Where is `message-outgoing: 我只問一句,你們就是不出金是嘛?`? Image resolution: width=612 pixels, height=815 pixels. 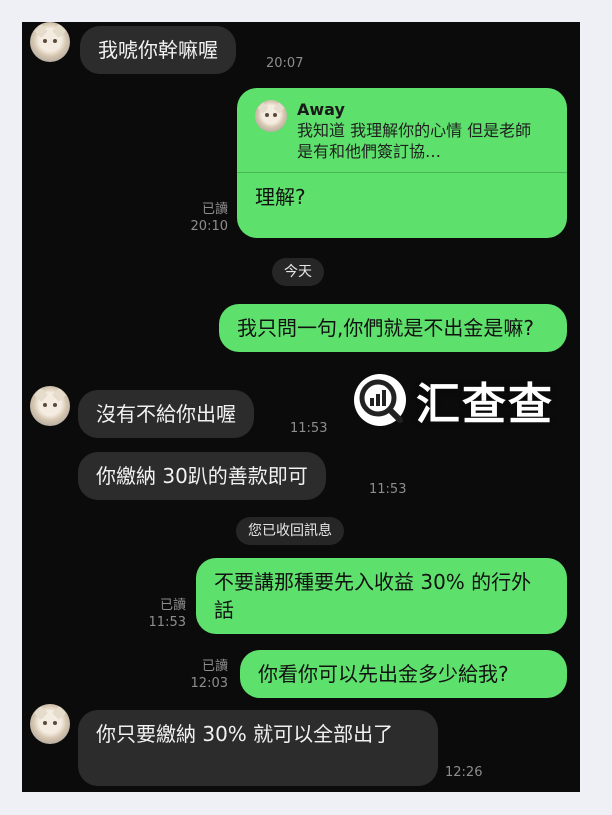 message-outgoing: 我只問一句,你們就是不出金是嘛? is located at coordinates (393, 328).